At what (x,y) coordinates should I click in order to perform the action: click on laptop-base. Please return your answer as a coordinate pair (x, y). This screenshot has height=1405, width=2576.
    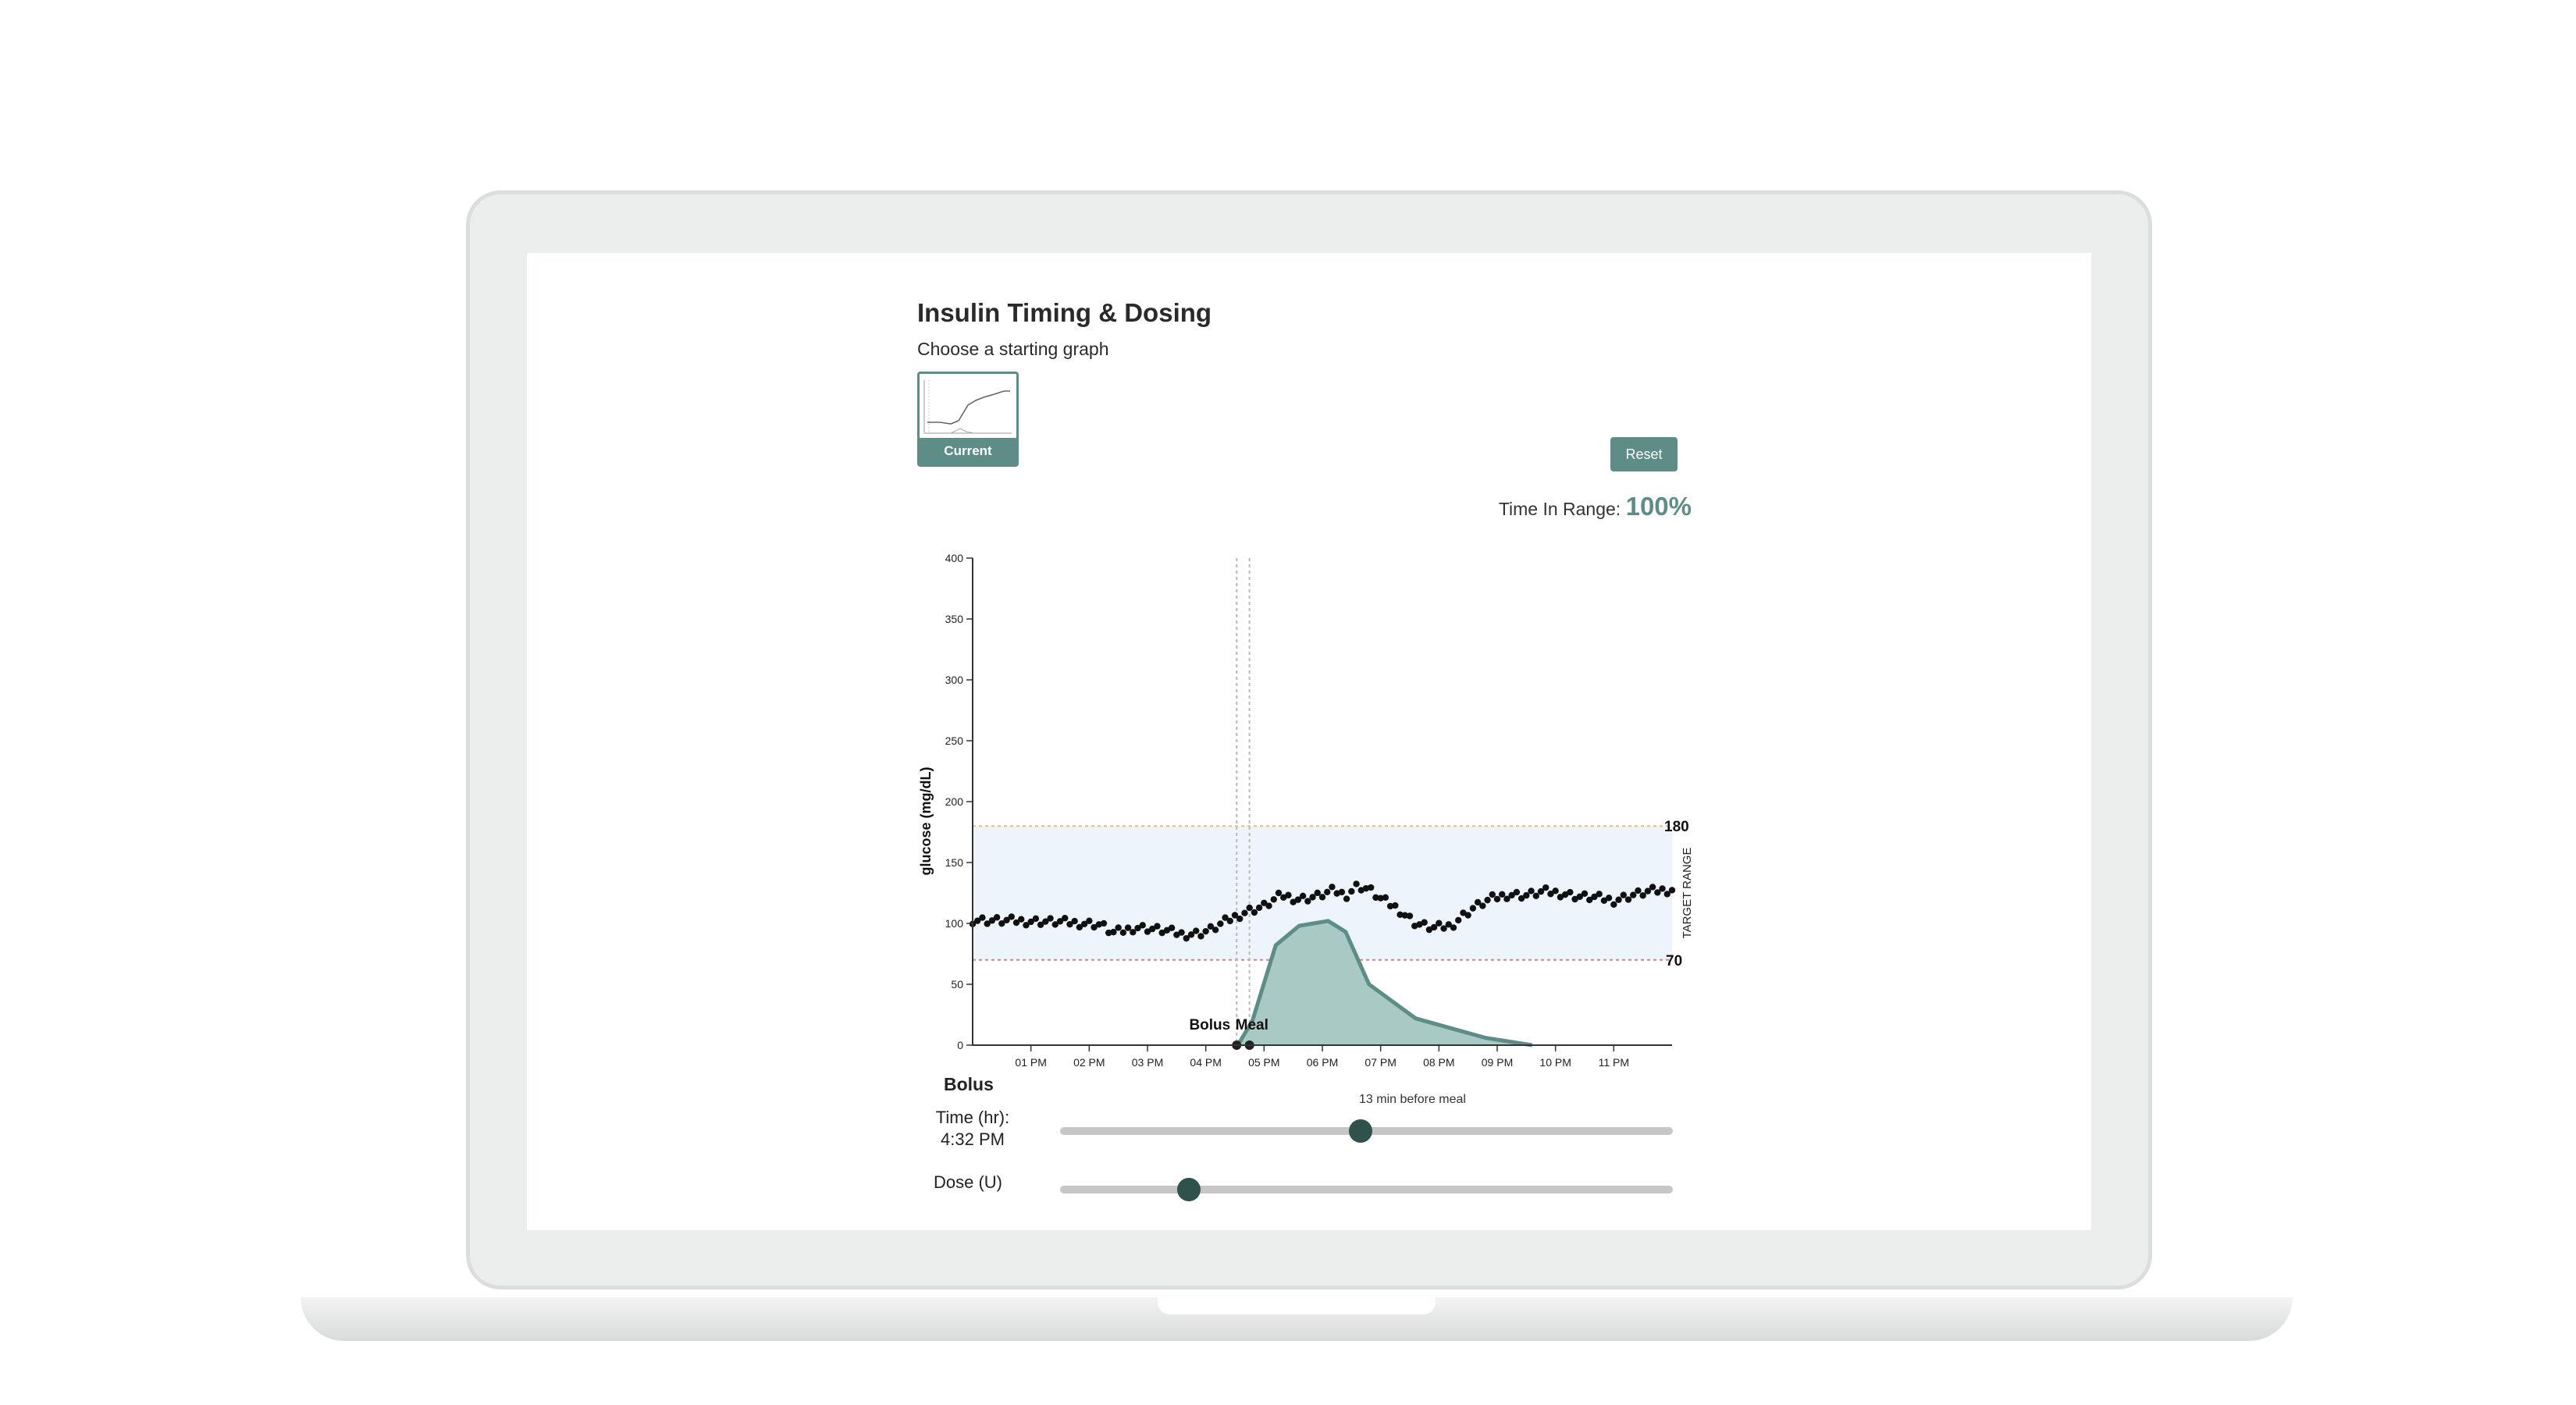
    Looking at the image, I should click on (1297, 1319).